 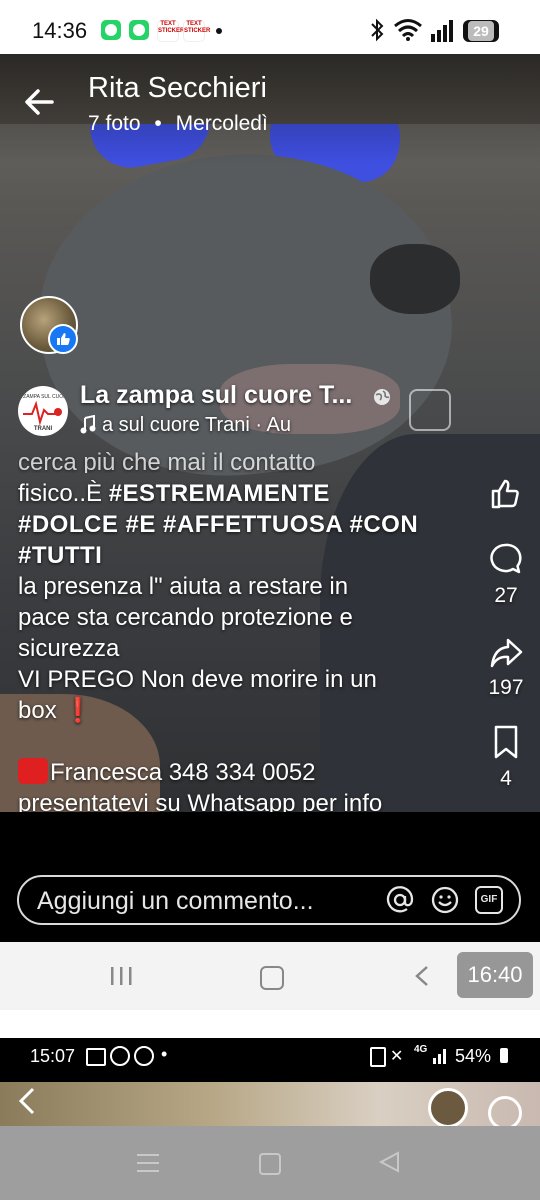 I want to click on second-navigation-bar, so click(x=270, y=1163).